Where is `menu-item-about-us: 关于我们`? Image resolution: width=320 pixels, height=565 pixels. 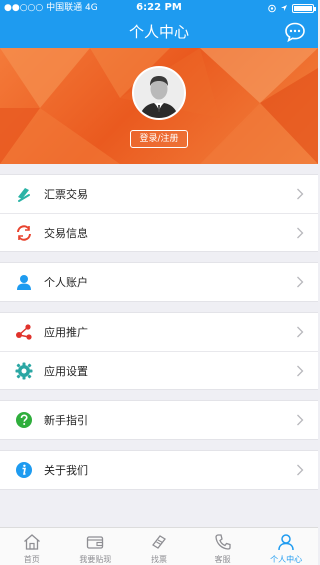 menu-item-about-us: 关于我们 is located at coordinates (159, 470).